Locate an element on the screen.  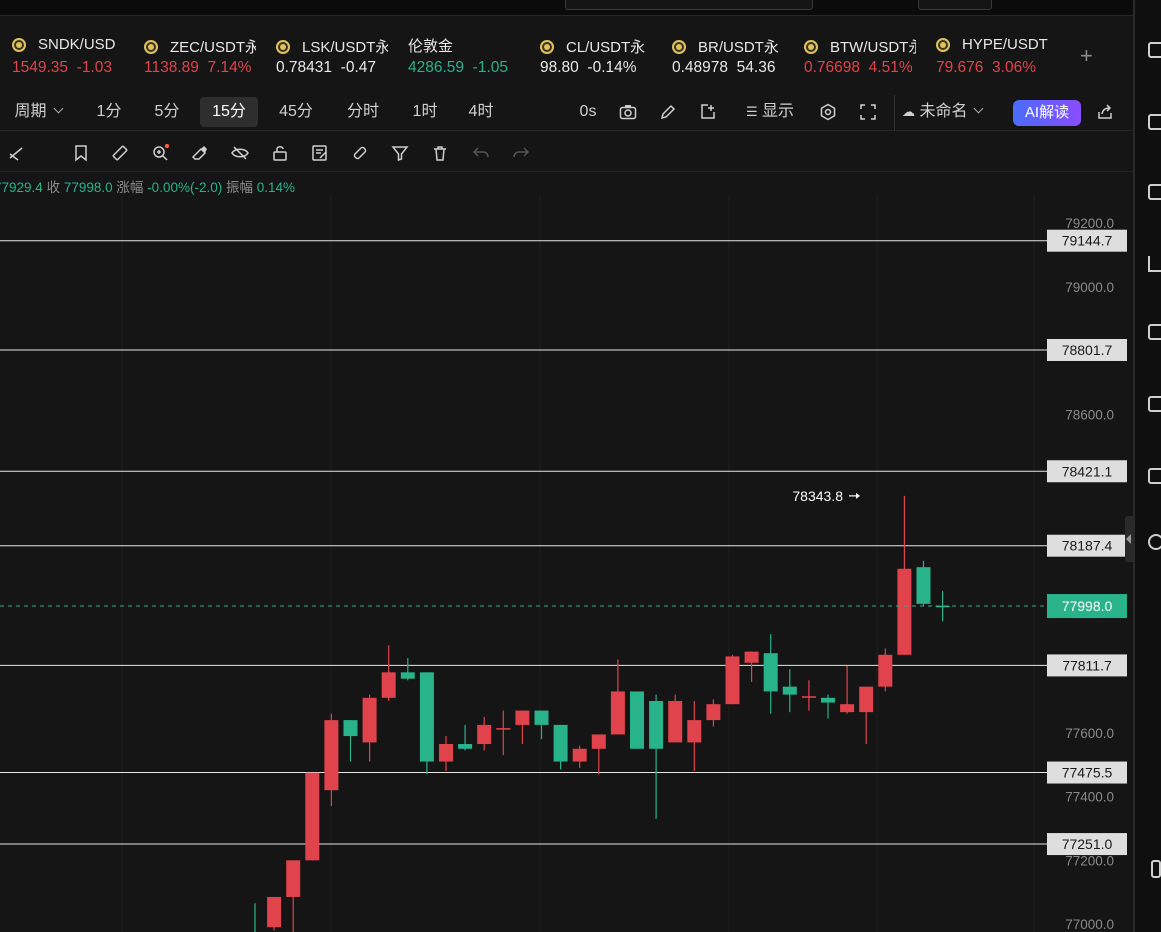
timeframe-5m: 5分 is located at coordinates (167, 112).